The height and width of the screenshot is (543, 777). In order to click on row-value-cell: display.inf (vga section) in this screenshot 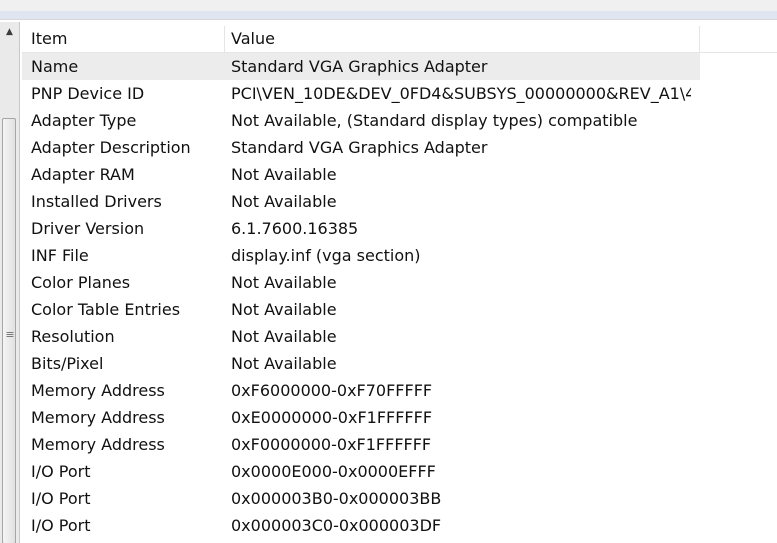, I will do `click(326, 255)`.